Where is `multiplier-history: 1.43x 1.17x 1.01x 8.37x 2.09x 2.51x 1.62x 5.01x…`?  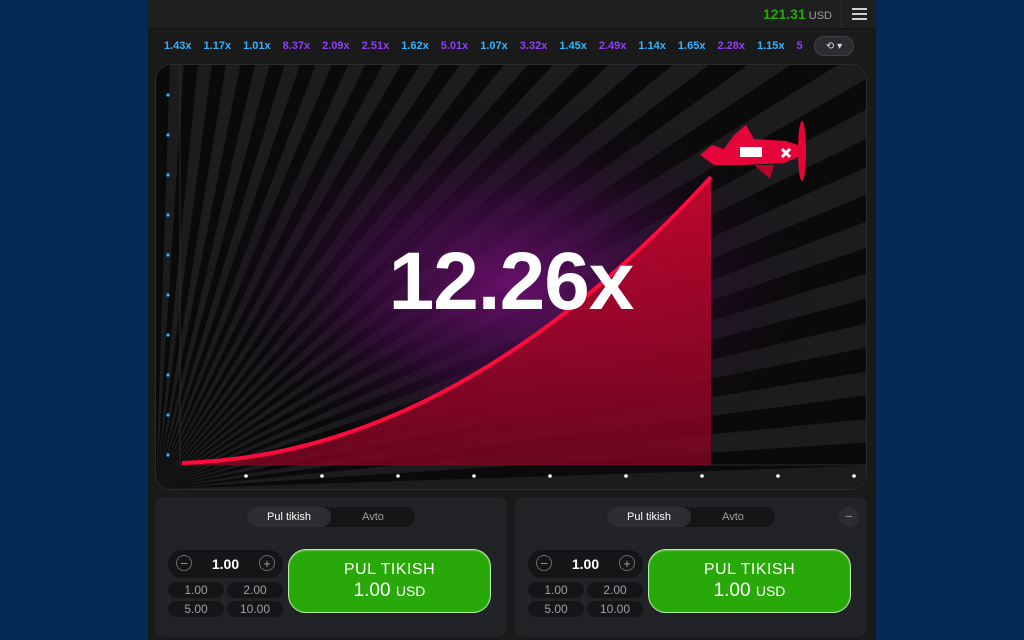
multiplier-history: 1.43x 1.17x 1.01x 8.37x 2.09x 2.51x 1.62x 5.01x… is located at coordinates (512, 46).